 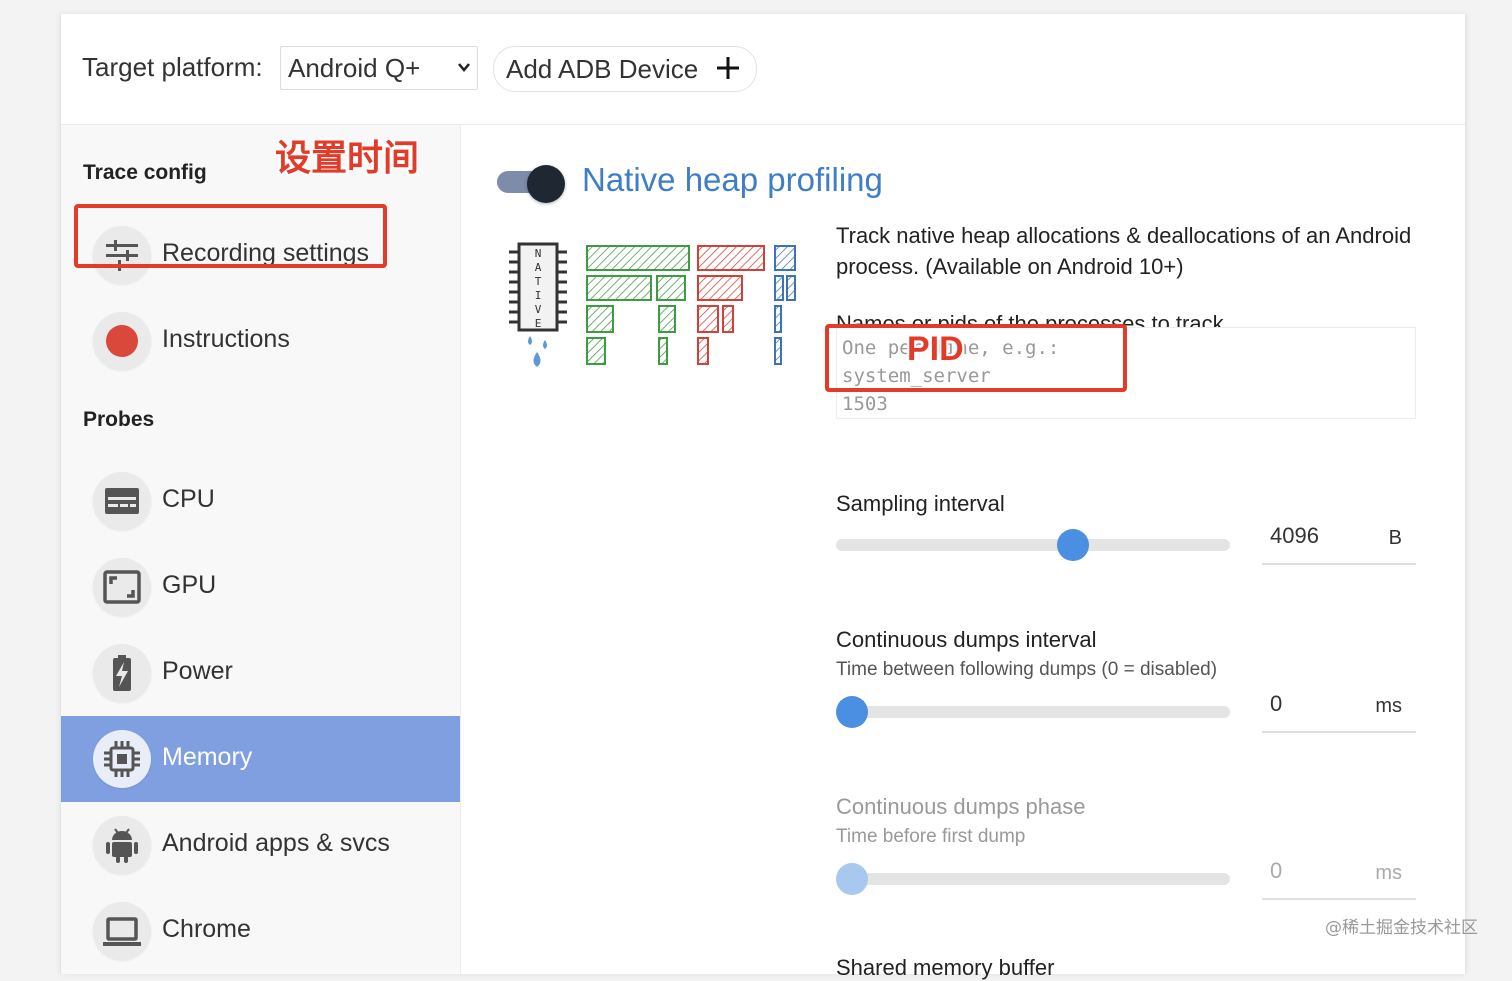 I want to click on dumps-phase-label: Continuous dumps phase, so click(x=961, y=806).